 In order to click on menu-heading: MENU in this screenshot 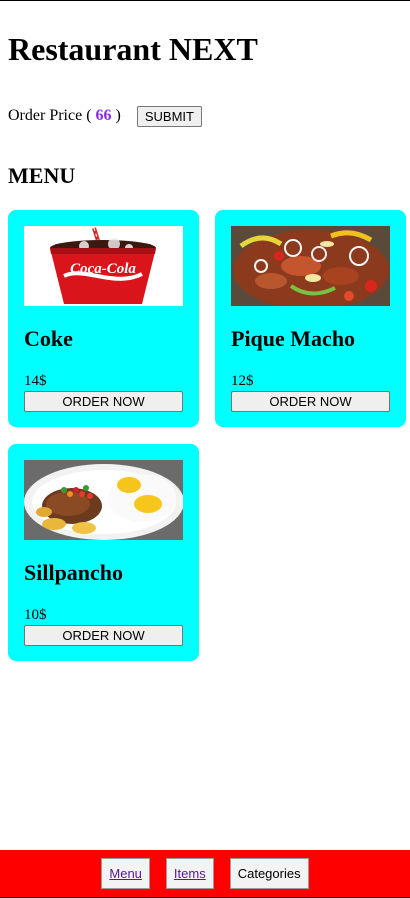, I will do `click(42, 175)`.